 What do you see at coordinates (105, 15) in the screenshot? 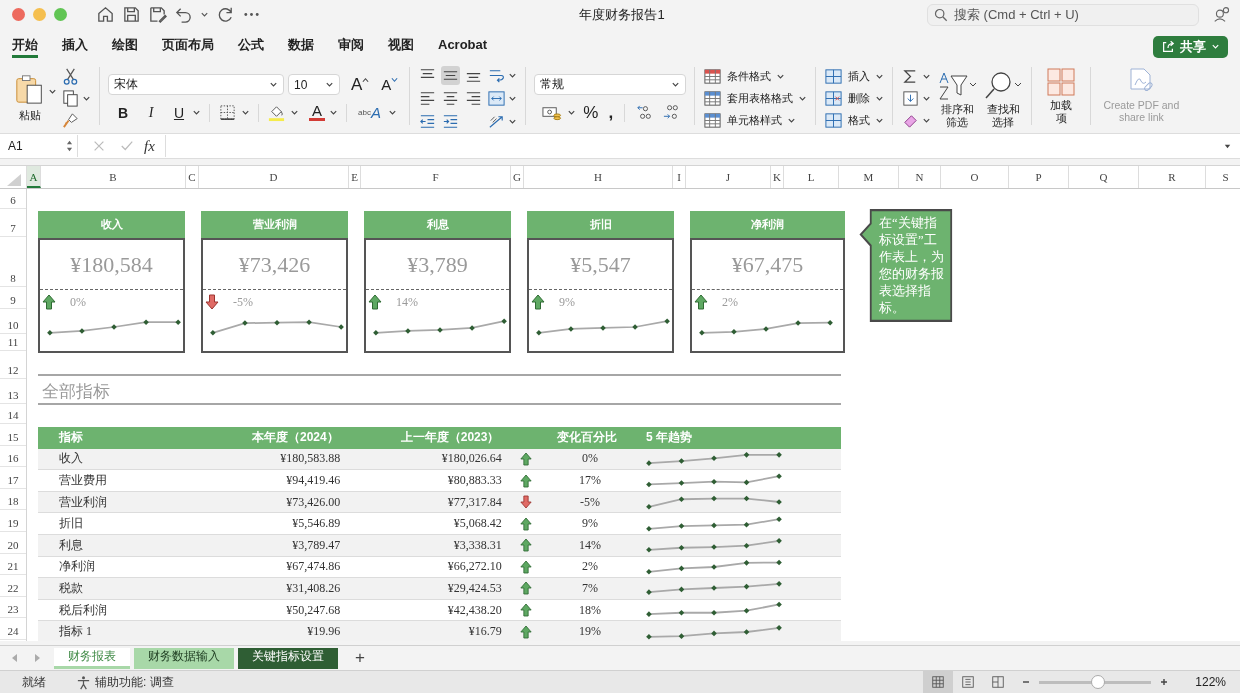
I see `home-icon` at bounding box center [105, 15].